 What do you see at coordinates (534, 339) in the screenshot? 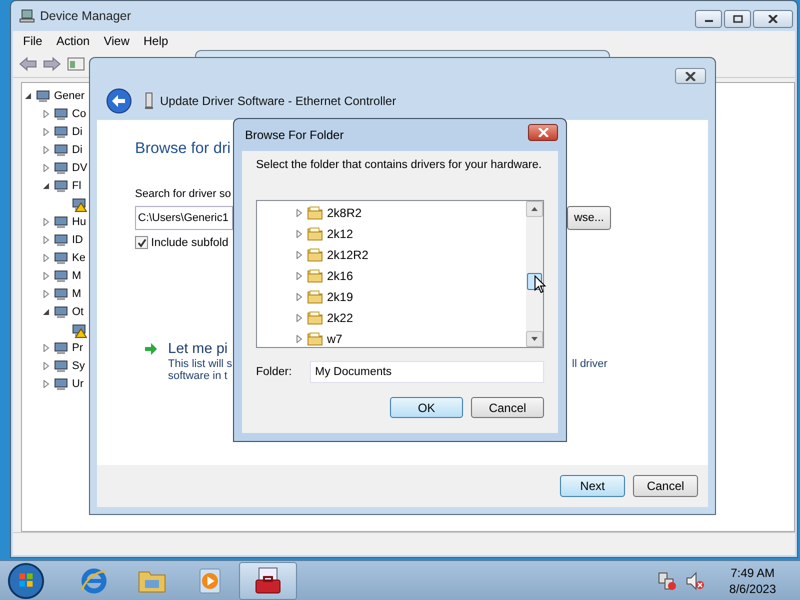
I see `scroll-down-icon` at bounding box center [534, 339].